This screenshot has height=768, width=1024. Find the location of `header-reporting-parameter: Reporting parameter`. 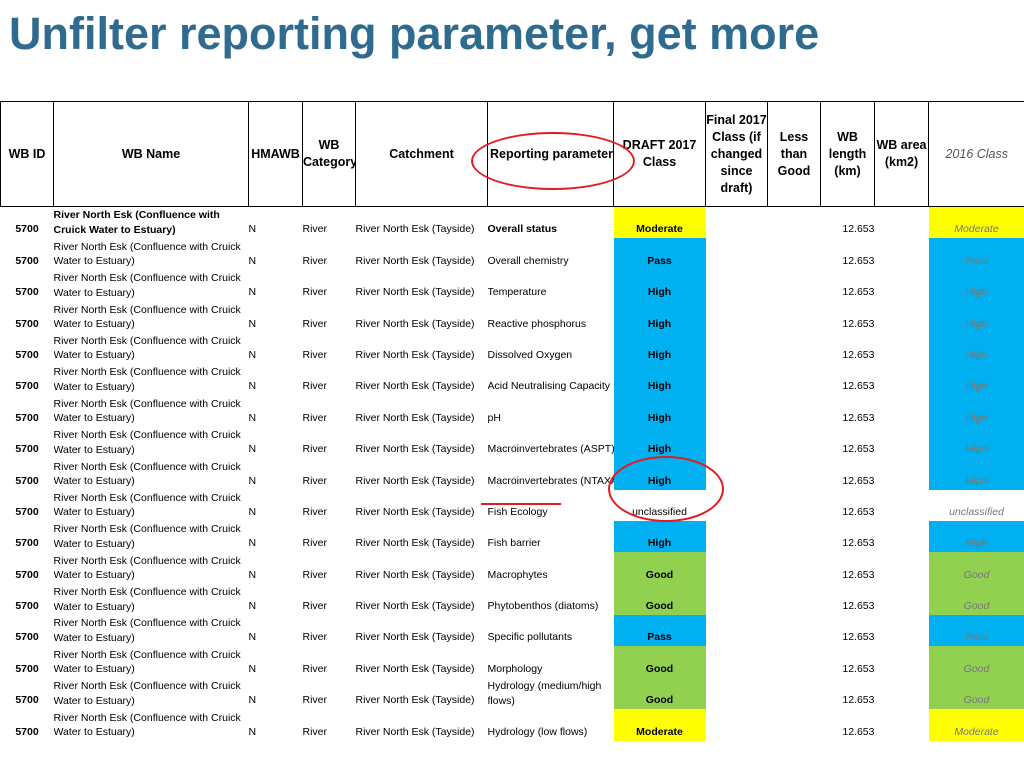

header-reporting-parameter: Reporting parameter is located at coordinates (550, 154).